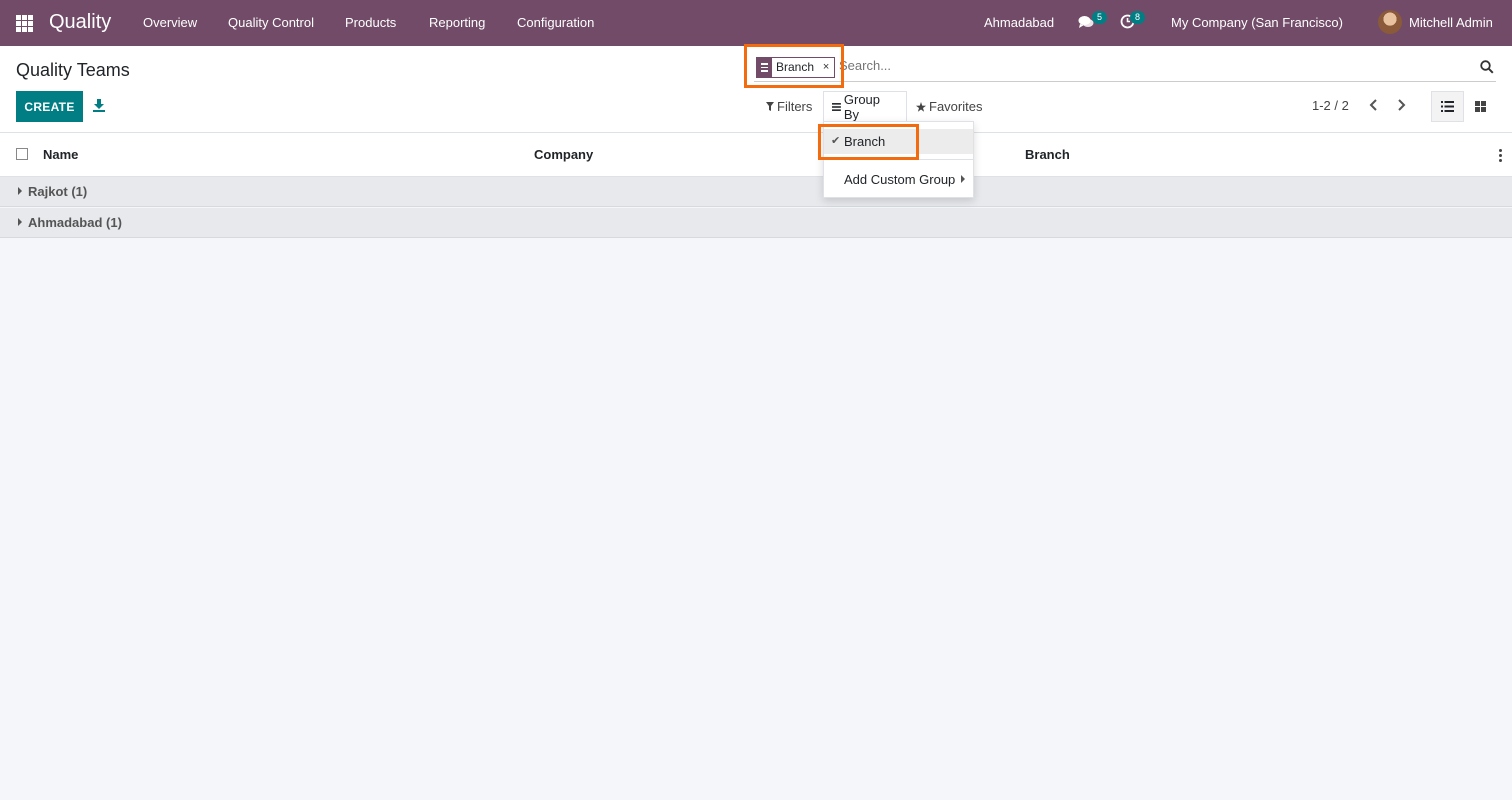  I want to click on create-button: CREATE, so click(49, 106).